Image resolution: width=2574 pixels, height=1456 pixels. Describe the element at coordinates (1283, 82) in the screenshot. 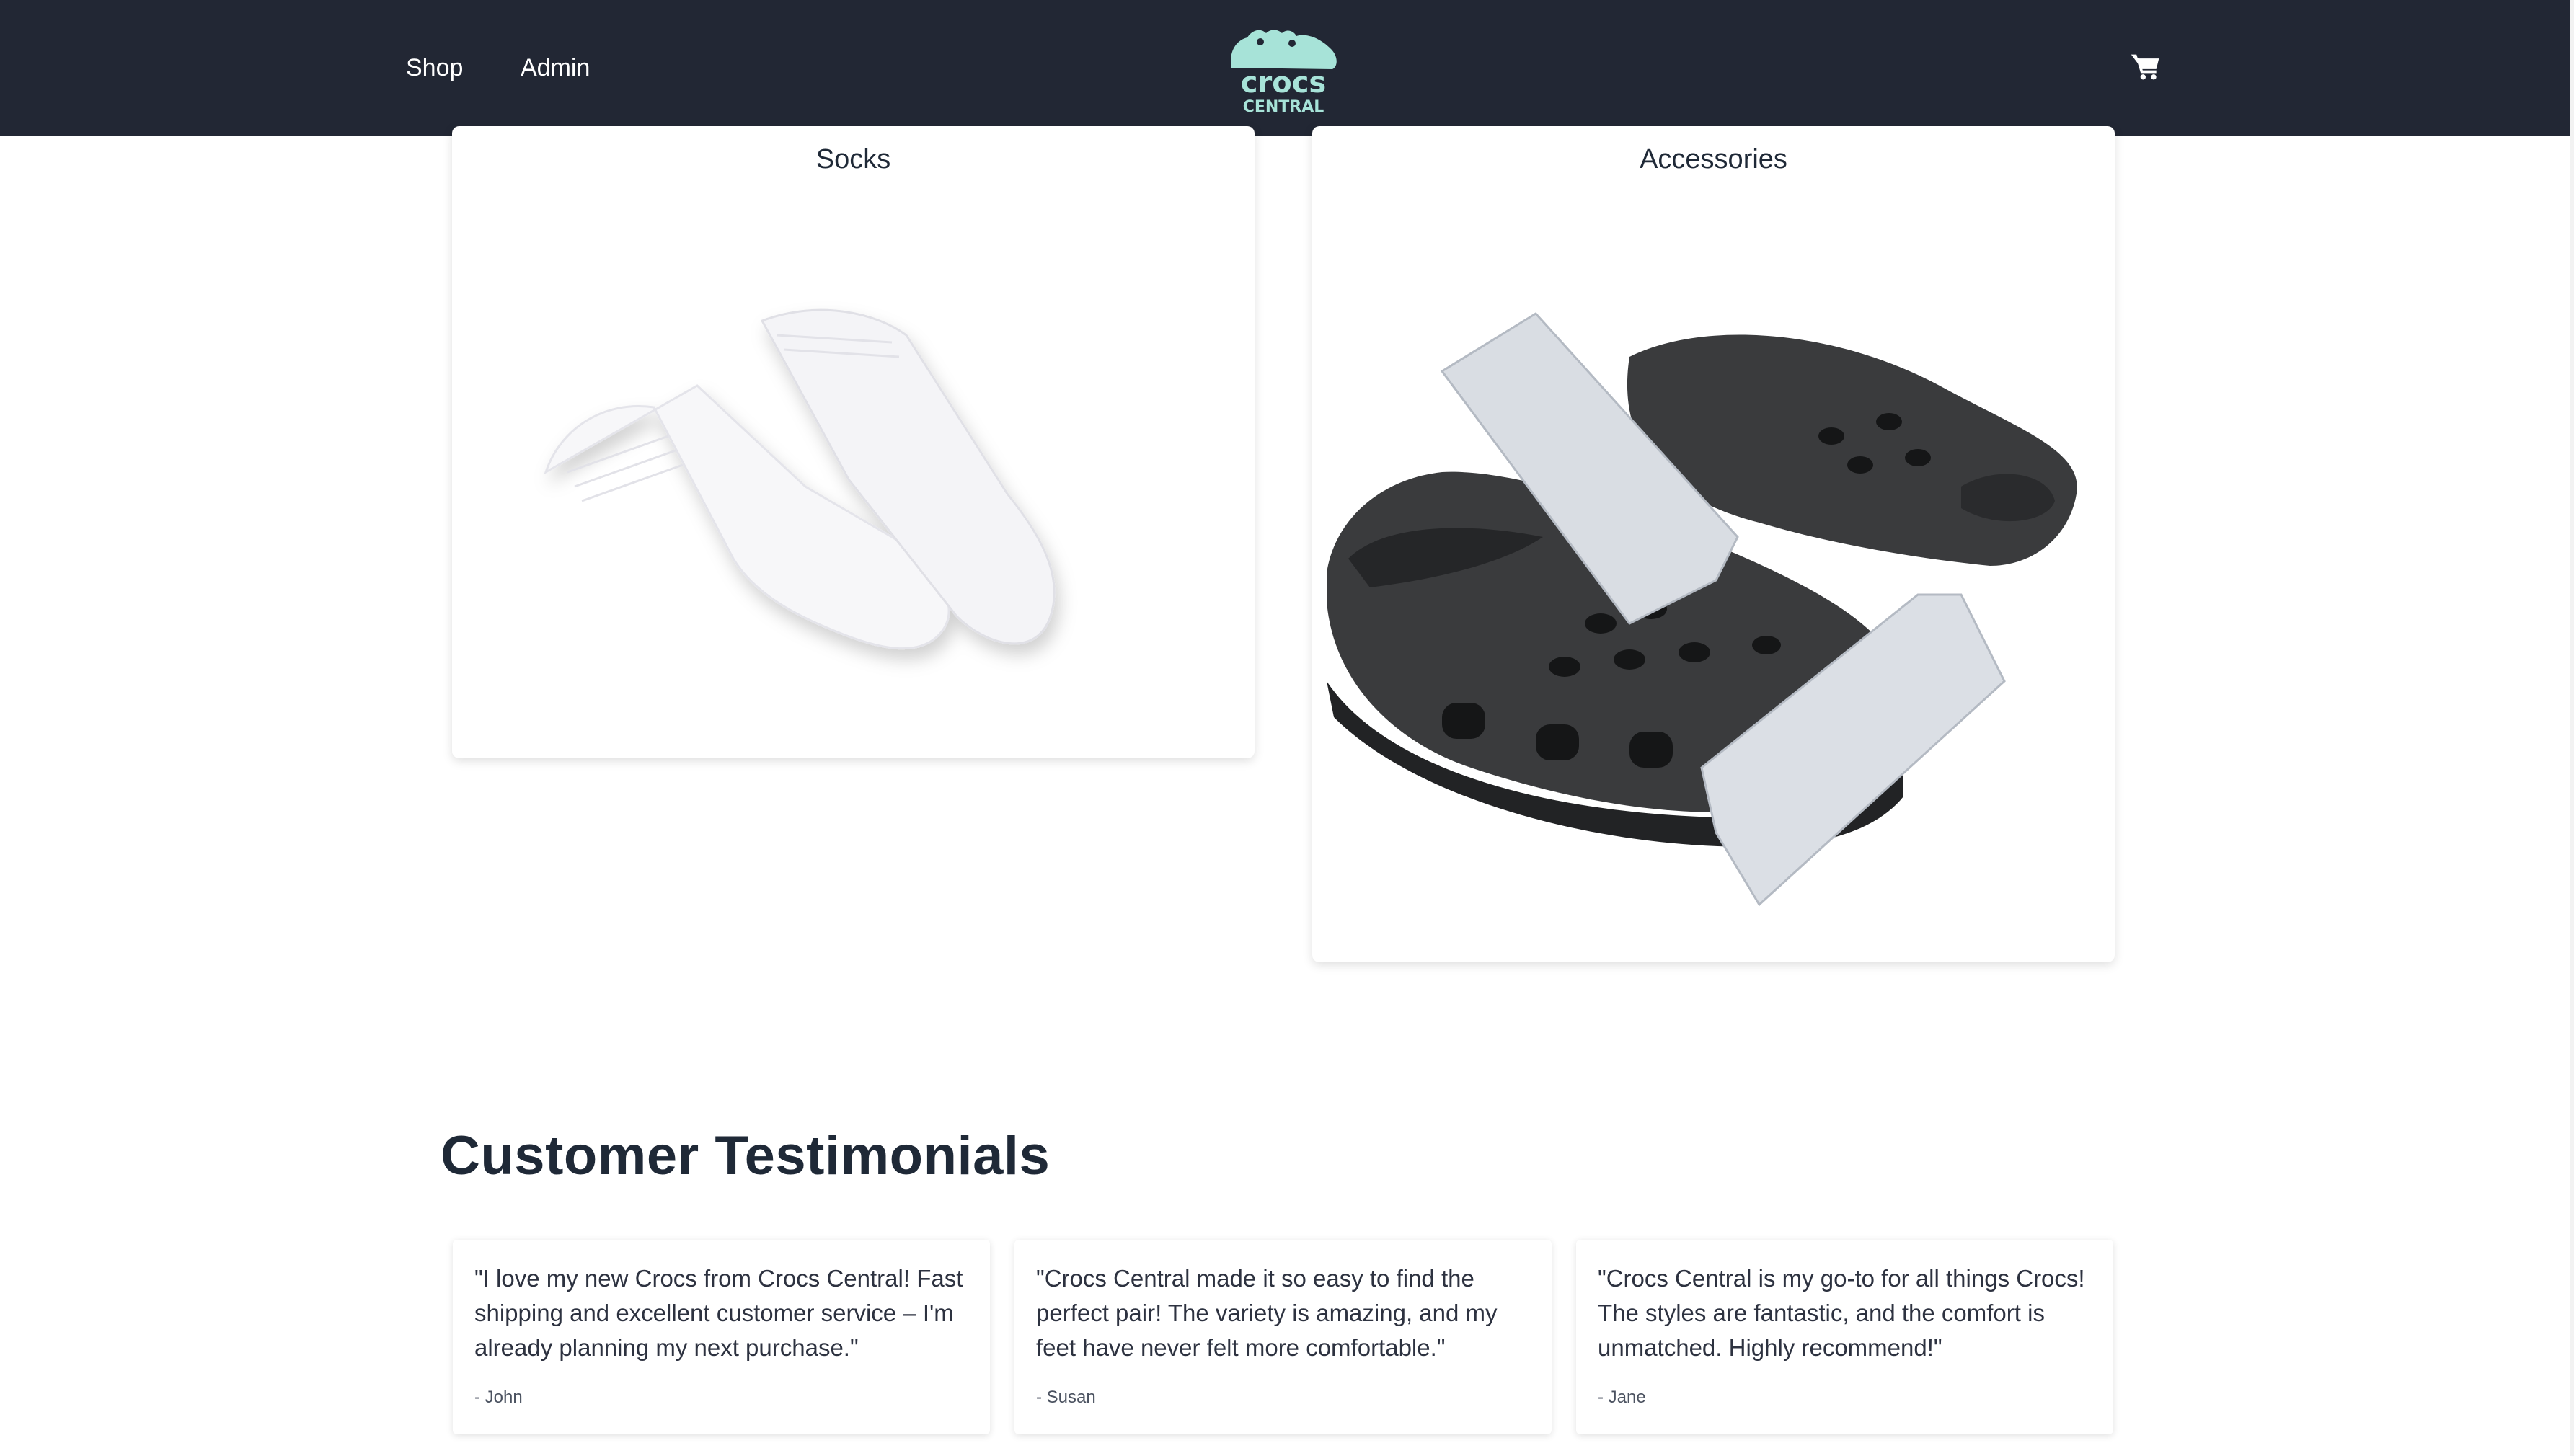

I see `svg-text: crocs` at that location.